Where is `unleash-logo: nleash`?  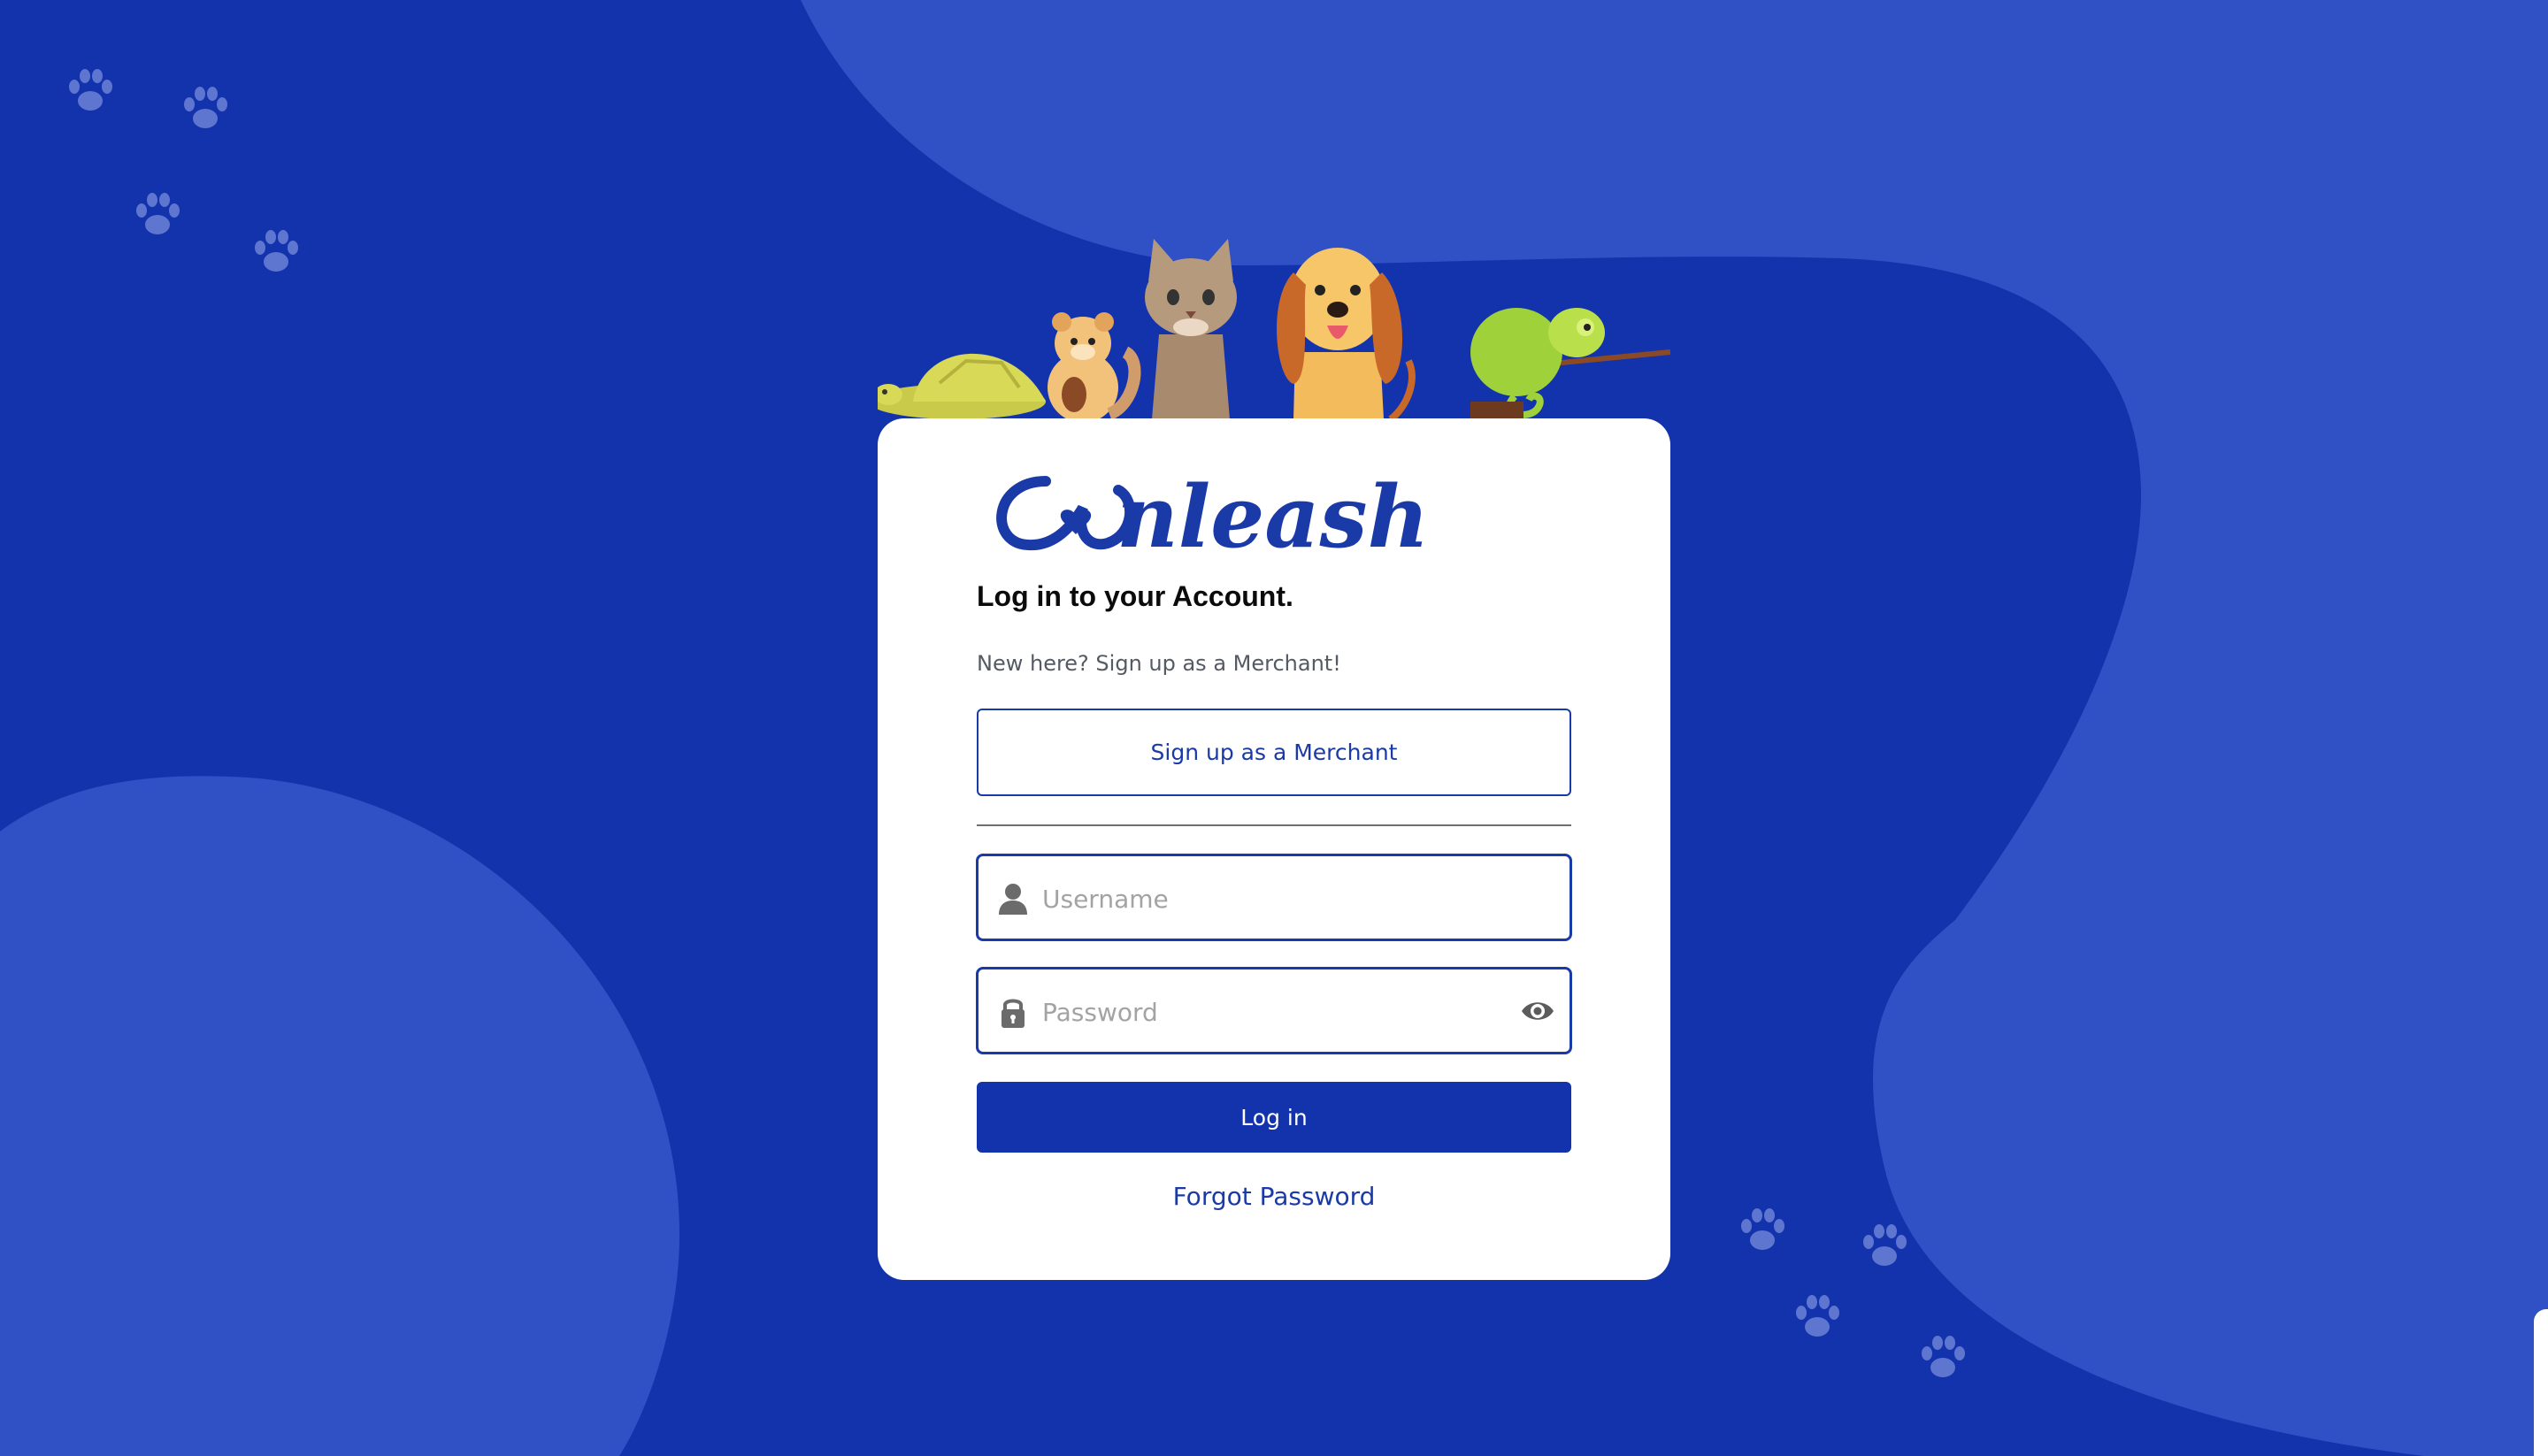 unleash-logo: nleash is located at coordinates (1212, 516).